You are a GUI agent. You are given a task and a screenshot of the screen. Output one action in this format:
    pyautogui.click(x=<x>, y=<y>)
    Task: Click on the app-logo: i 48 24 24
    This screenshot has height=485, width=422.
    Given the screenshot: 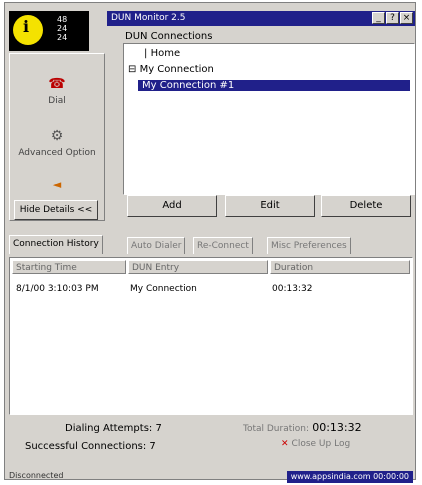 What is the action you would take?
    pyautogui.click(x=49, y=31)
    